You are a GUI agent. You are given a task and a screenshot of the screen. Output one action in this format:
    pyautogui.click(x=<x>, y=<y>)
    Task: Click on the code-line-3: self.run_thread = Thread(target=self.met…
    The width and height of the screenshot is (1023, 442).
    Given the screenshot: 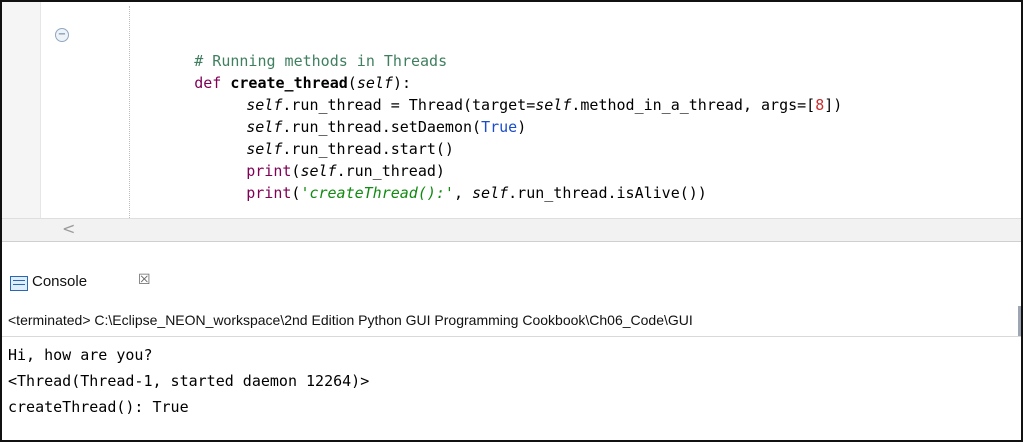 What is the action you would take?
    pyautogui.click(x=422, y=93)
    